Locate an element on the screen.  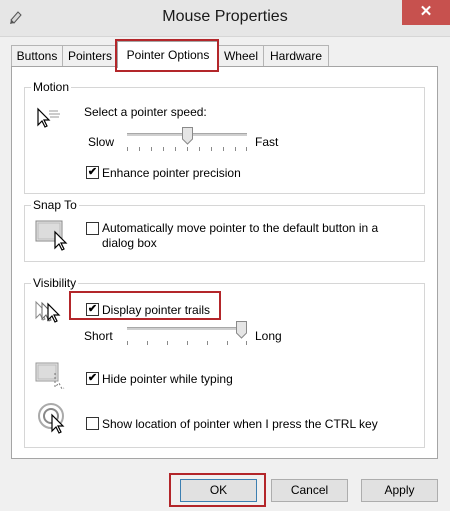
hide-pointer-checkbox: ✔ is located at coordinates (92, 378).